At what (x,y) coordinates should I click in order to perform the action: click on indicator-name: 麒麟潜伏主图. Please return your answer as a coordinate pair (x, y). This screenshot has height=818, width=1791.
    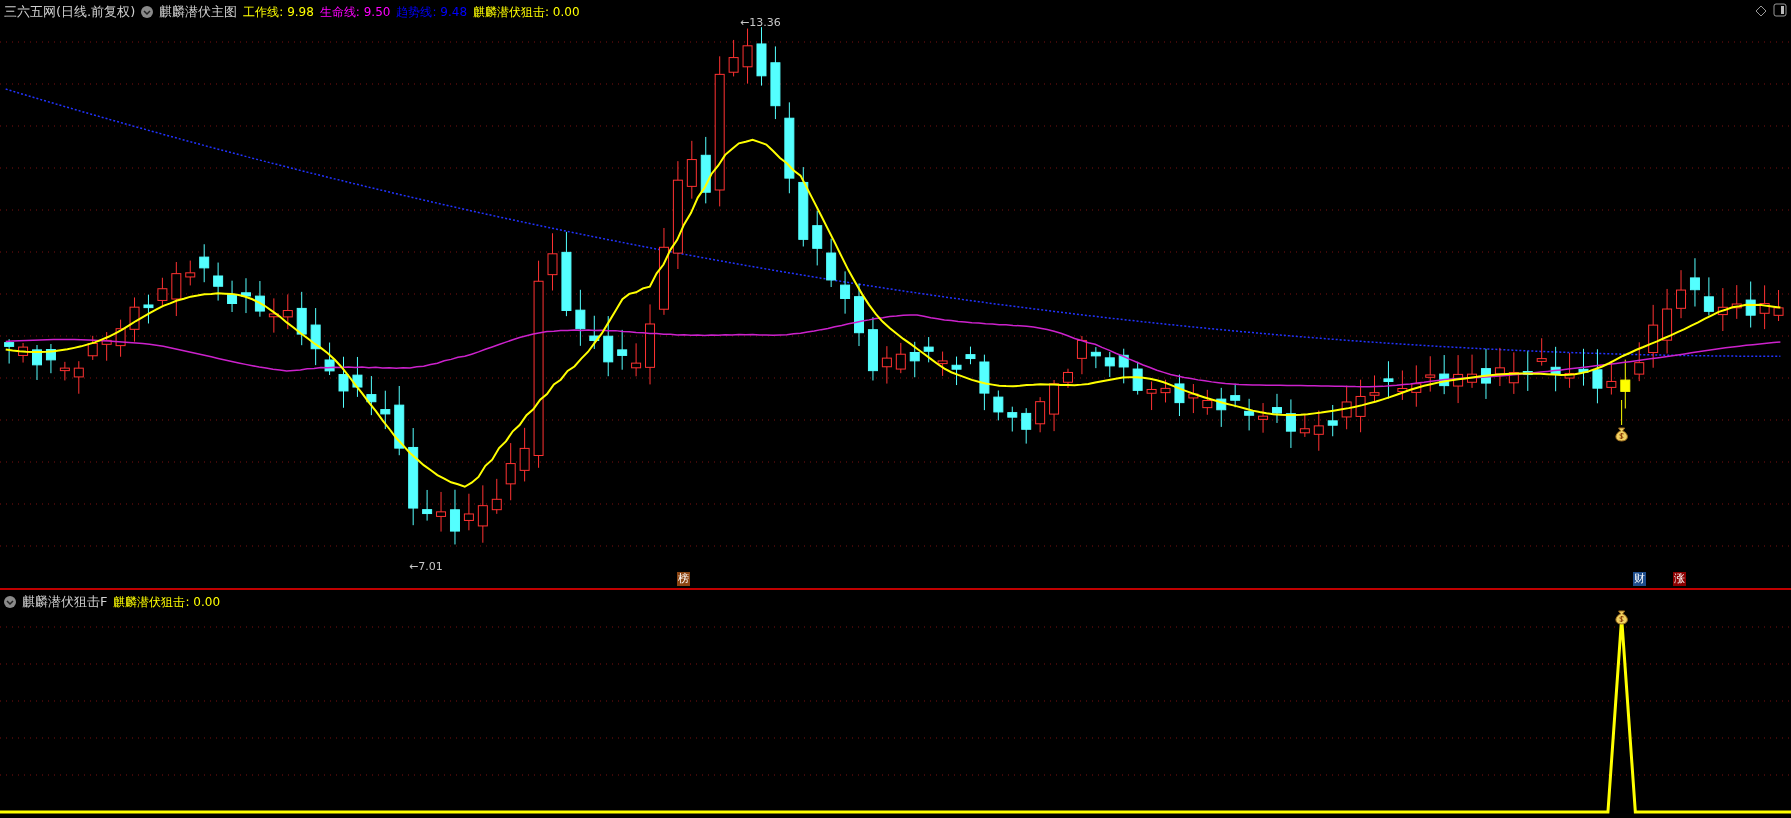
    Looking at the image, I should click on (198, 12).